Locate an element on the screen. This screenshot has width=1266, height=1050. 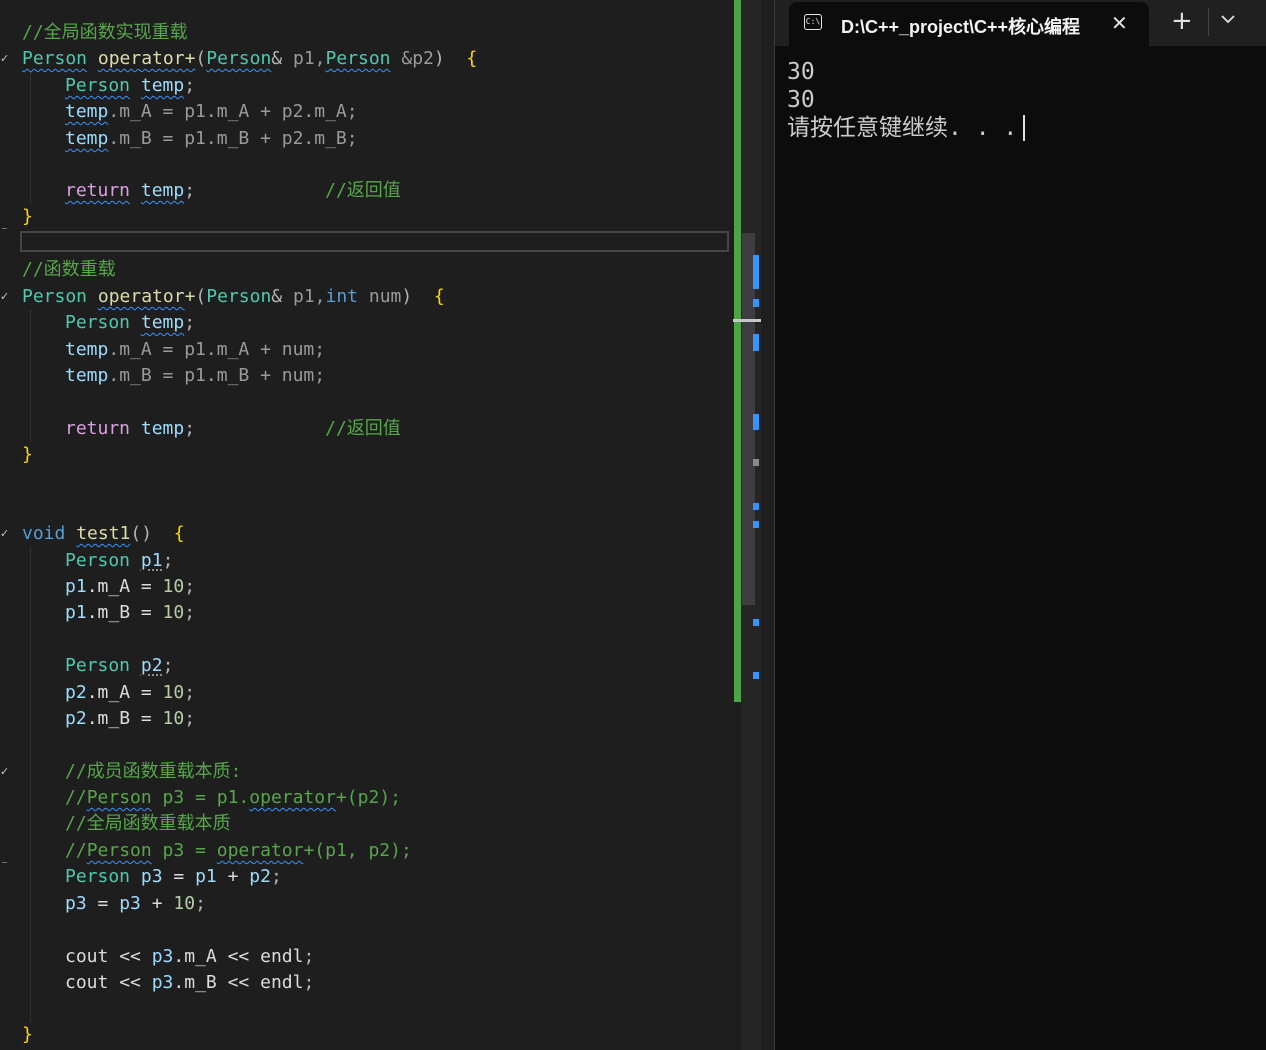
code-line: //全局函数实现重载 is located at coordinates (105, 33).